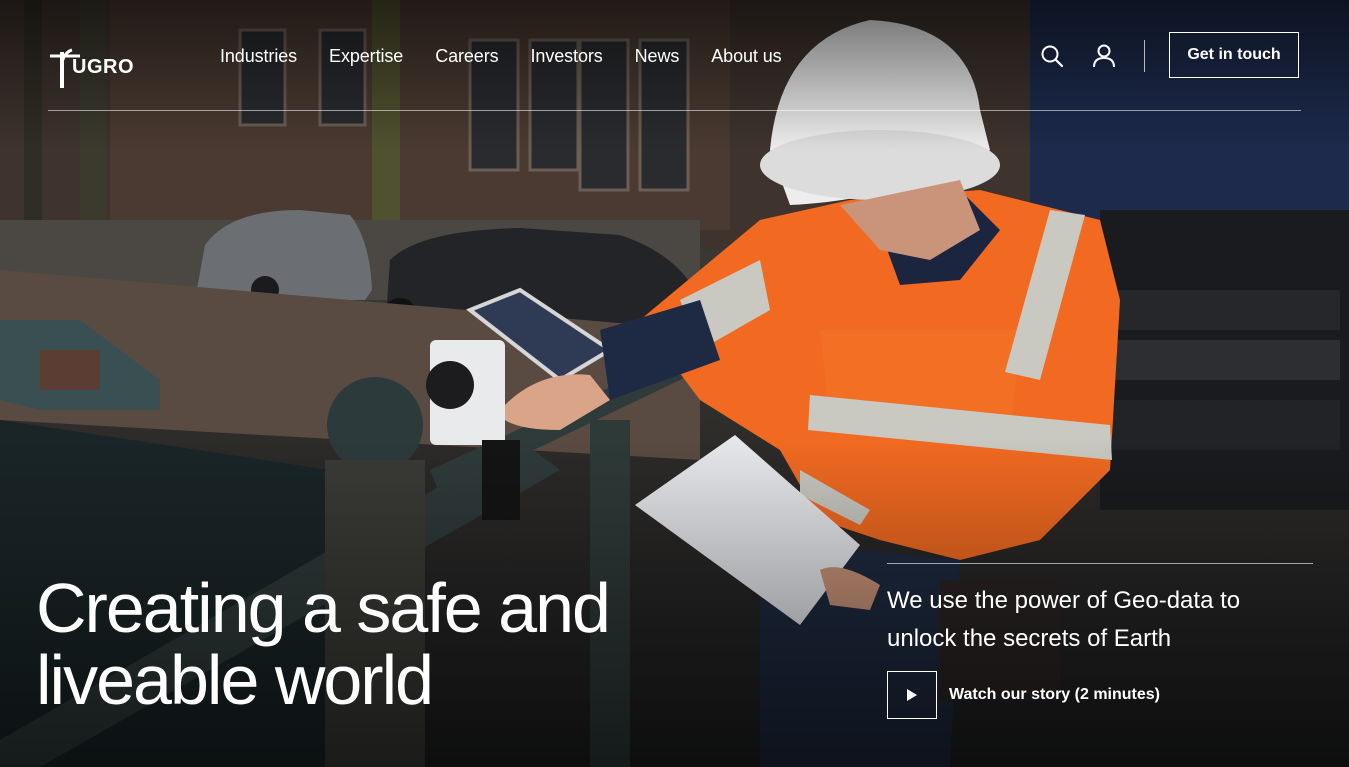 This screenshot has height=767, width=1349. Describe the element at coordinates (466, 56) in the screenshot. I see `nav-item-careers: Careers` at that location.